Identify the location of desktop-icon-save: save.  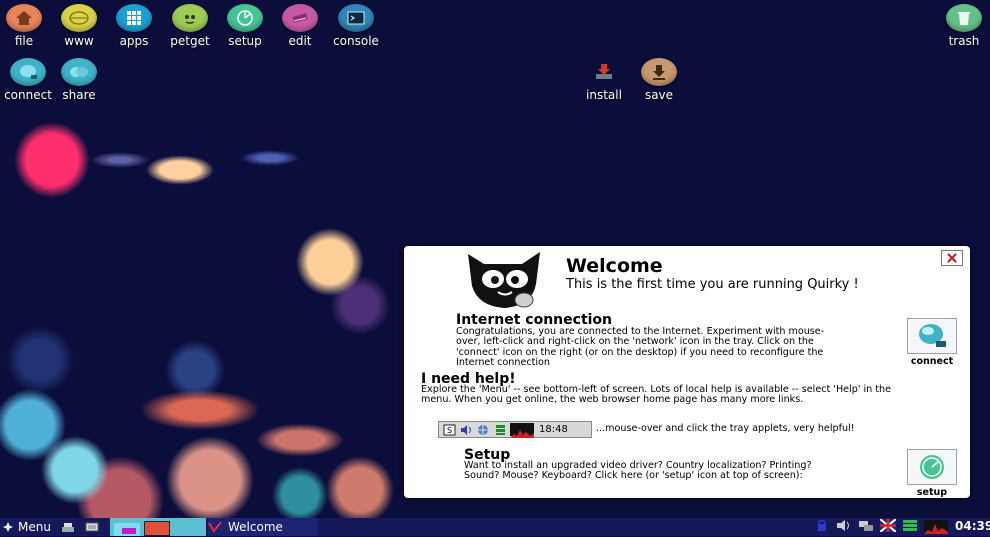
(659, 80).